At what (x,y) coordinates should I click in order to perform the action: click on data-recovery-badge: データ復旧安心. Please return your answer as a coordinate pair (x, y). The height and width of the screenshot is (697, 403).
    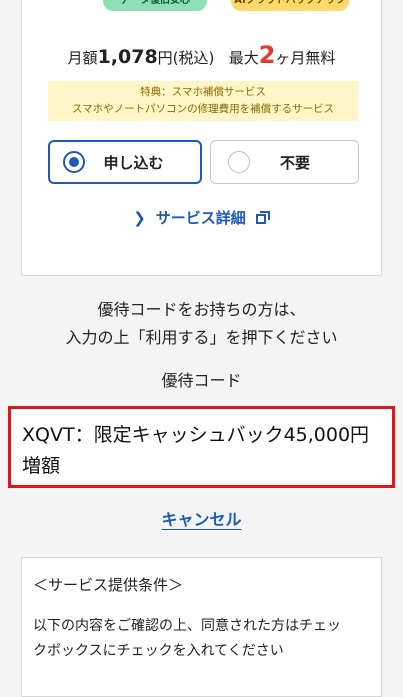
    Looking at the image, I should click on (155, 5).